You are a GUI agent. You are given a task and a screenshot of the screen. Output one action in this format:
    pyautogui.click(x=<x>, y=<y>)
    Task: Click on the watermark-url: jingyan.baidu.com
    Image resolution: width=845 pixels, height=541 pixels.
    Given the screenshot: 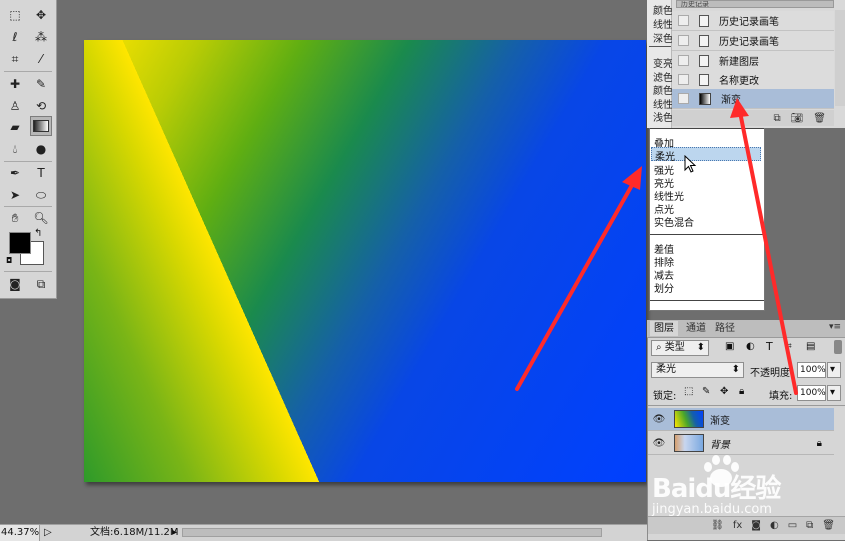 What is the action you would take?
    pyautogui.click(x=712, y=509)
    